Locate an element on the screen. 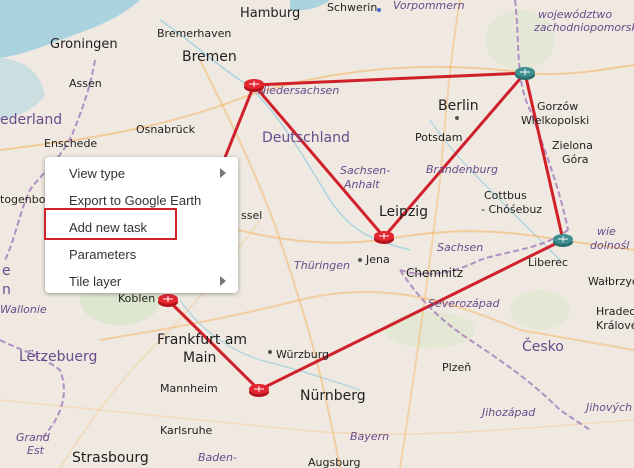 This screenshot has width=634, height=468. map-label-strasbourg: Strasbourg is located at coordinates (110, 458).